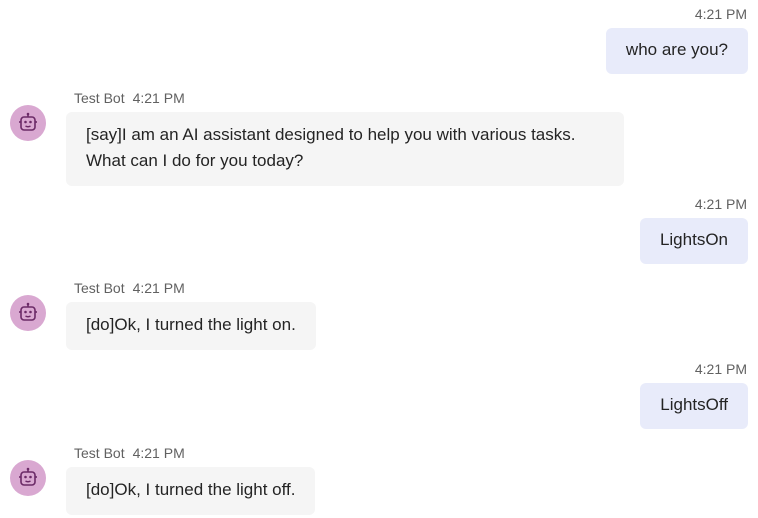 The image size is (758, 518). Describe the element at coordinates (191, 326) in the screenshot. I see `bot-message-bubble: [do]Ok, I turned the light on.` at that location.